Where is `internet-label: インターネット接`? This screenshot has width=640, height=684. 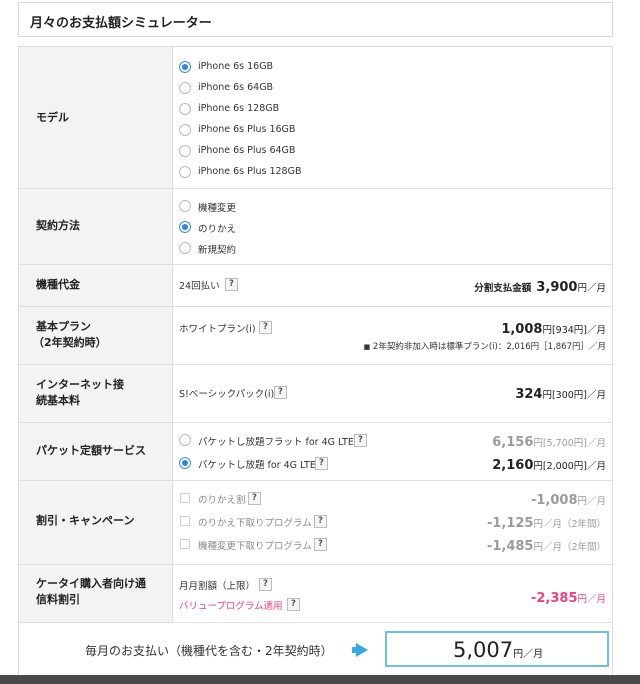 internet-label: インターネット接 is located at coordinates (80, 384).